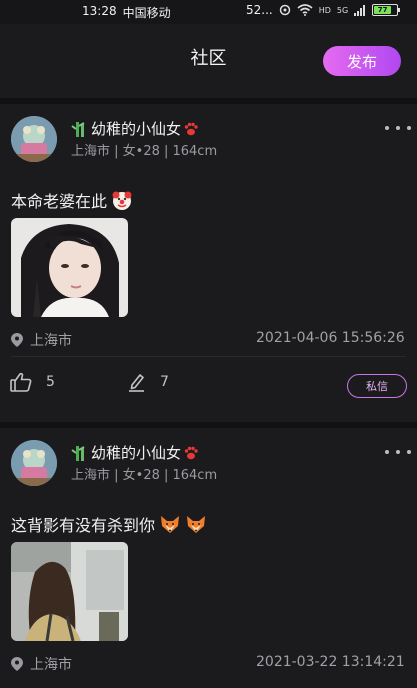 This screenshot has height=688, width=417. I want to click on publish-button: 发布, so click(362, 61).